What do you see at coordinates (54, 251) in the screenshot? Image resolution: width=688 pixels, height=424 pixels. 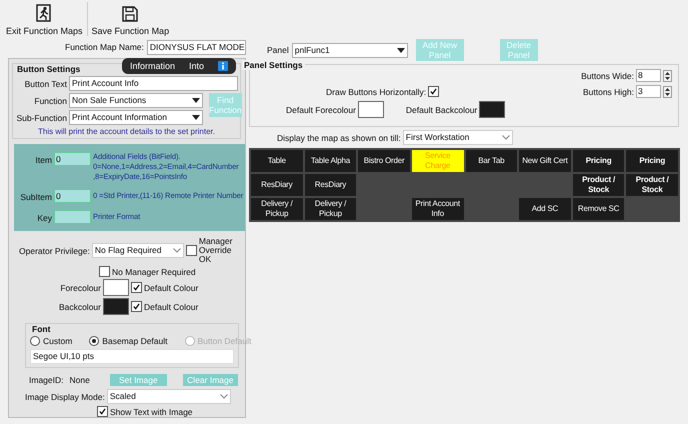 I see `field-label: Operator Privilege:` at bounding box center [54, 251].